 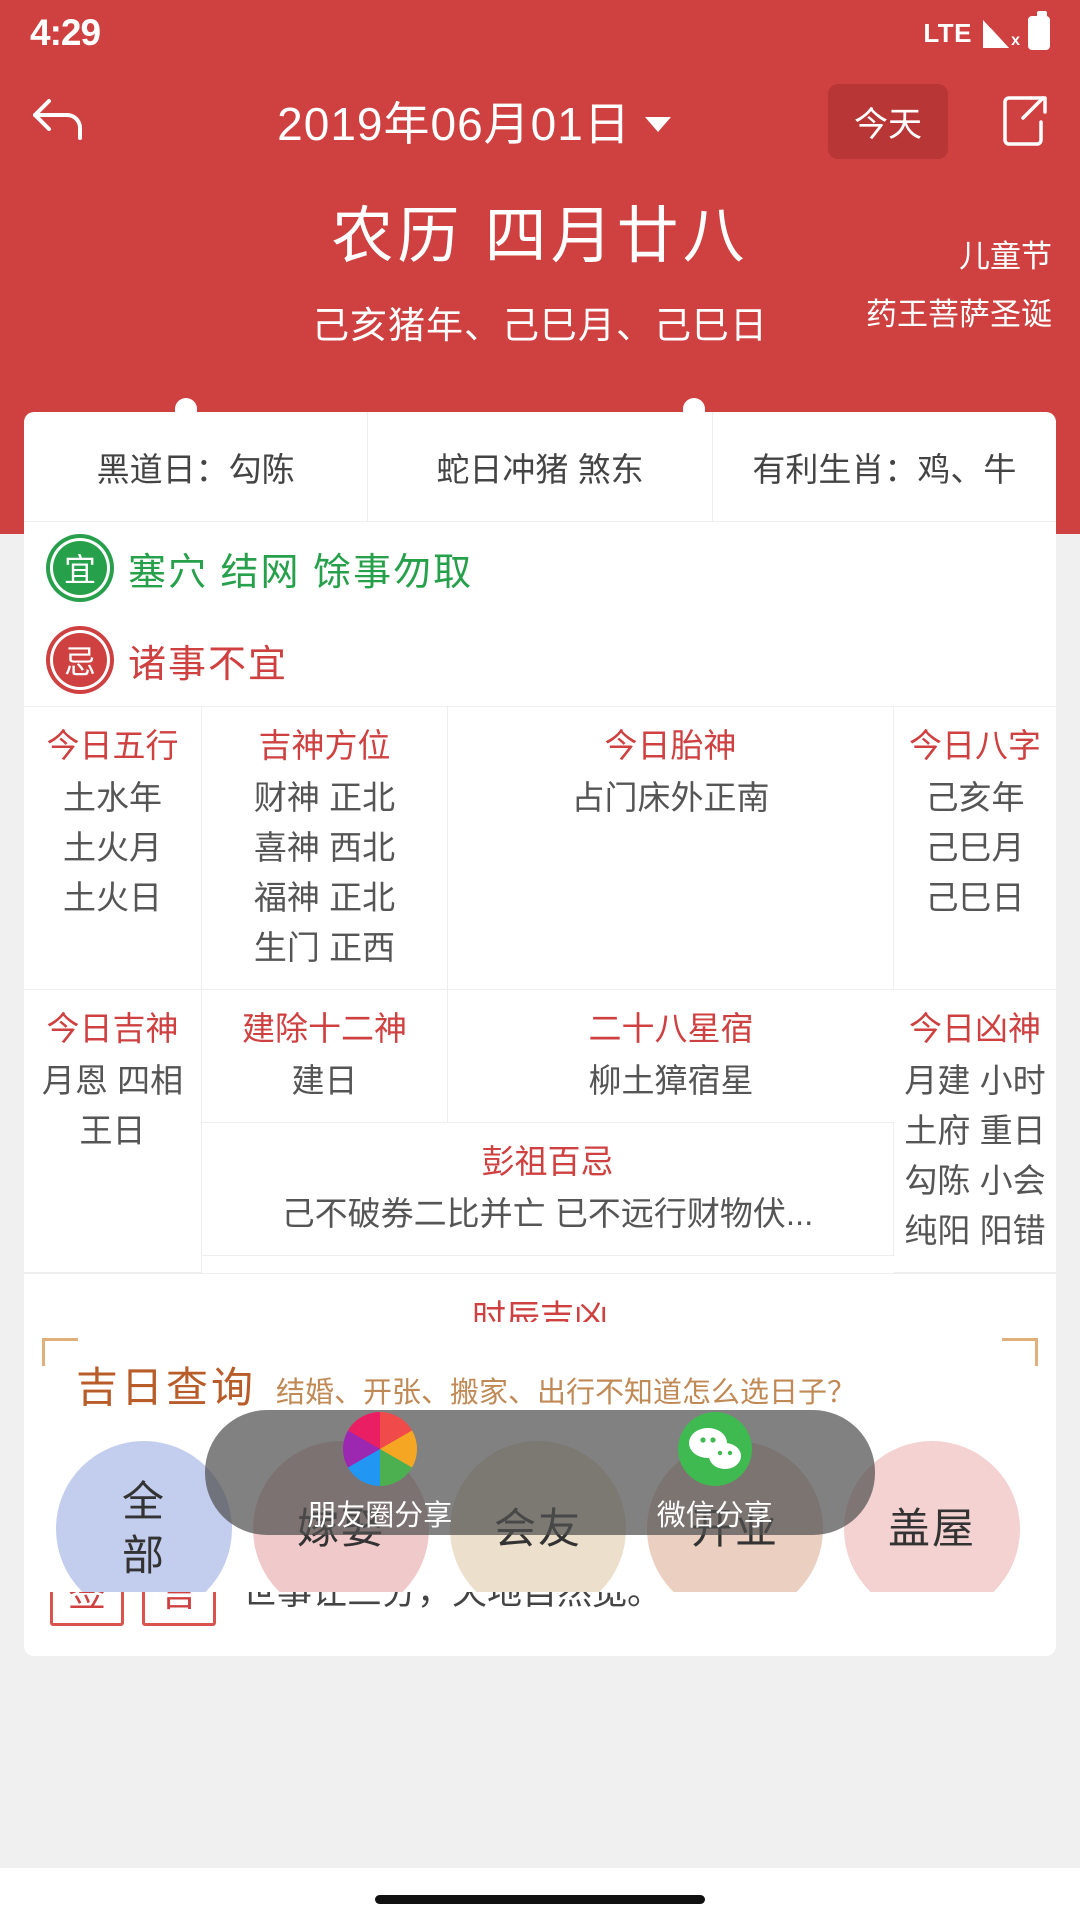 What do you see at coordinates (540, 660) in the screenshot?
I see `ji-row: 忌 诸事不宜` at bounding box center [540, 660].